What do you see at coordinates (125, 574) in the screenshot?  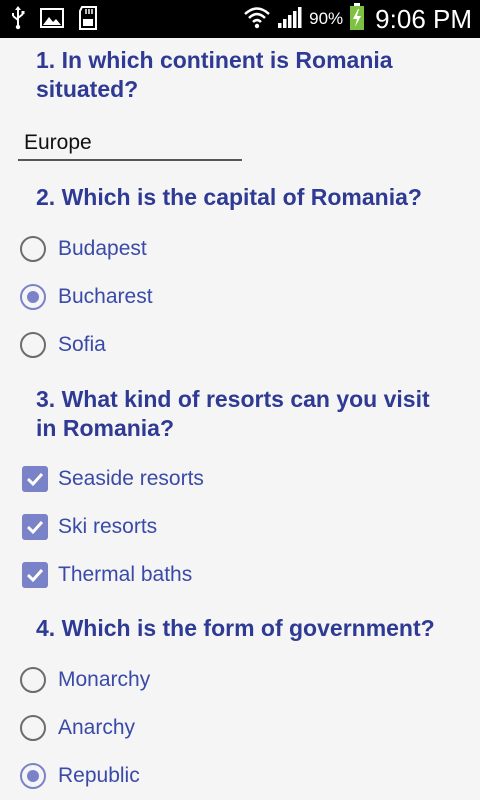 I see `option-label: Thermal baths` at bounding box center [125, 574].